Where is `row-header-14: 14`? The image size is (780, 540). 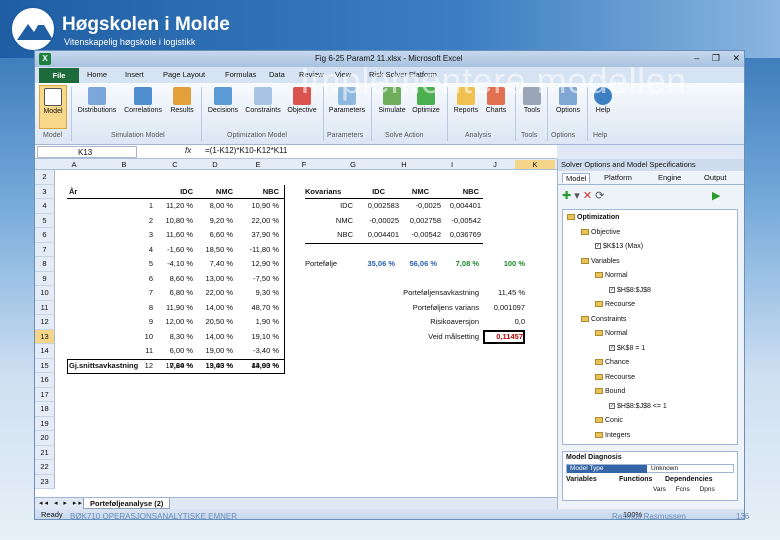
row-header-14: 14 is located at coordinates (45, 351).